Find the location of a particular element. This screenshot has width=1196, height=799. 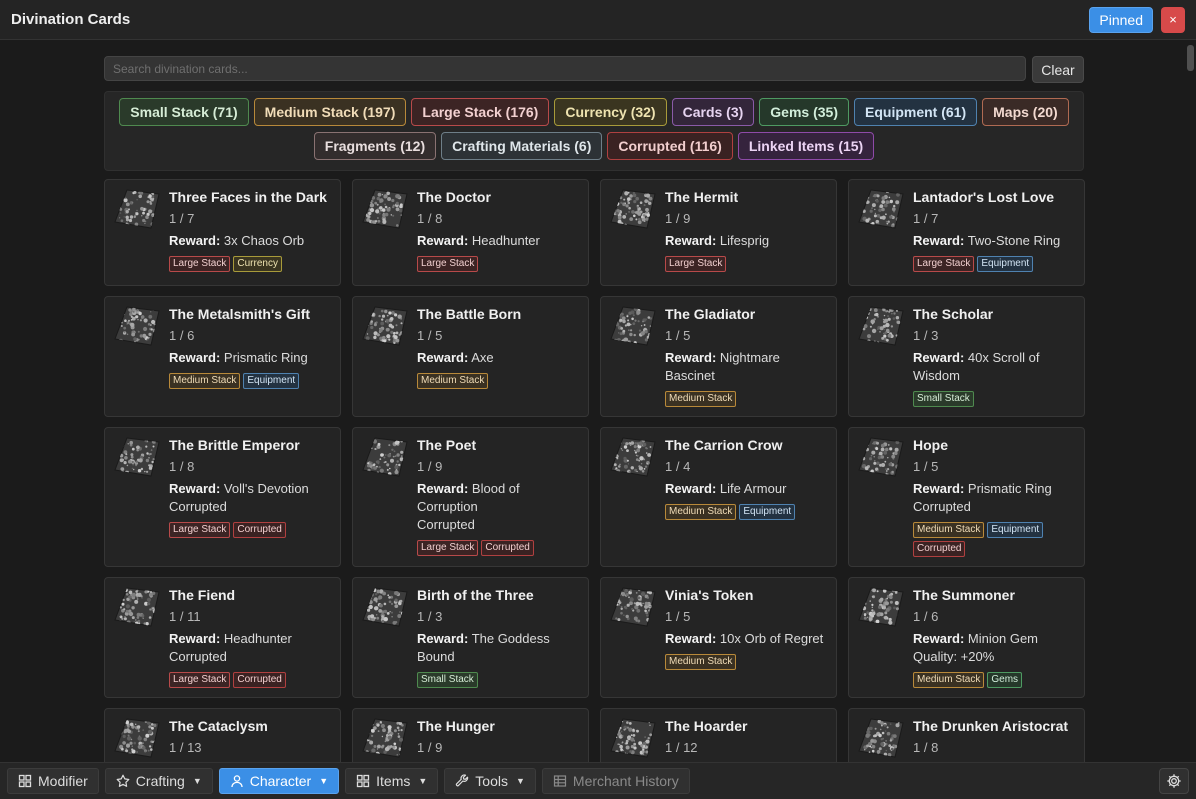

character-label: Character is located at coordinates (280, 781).